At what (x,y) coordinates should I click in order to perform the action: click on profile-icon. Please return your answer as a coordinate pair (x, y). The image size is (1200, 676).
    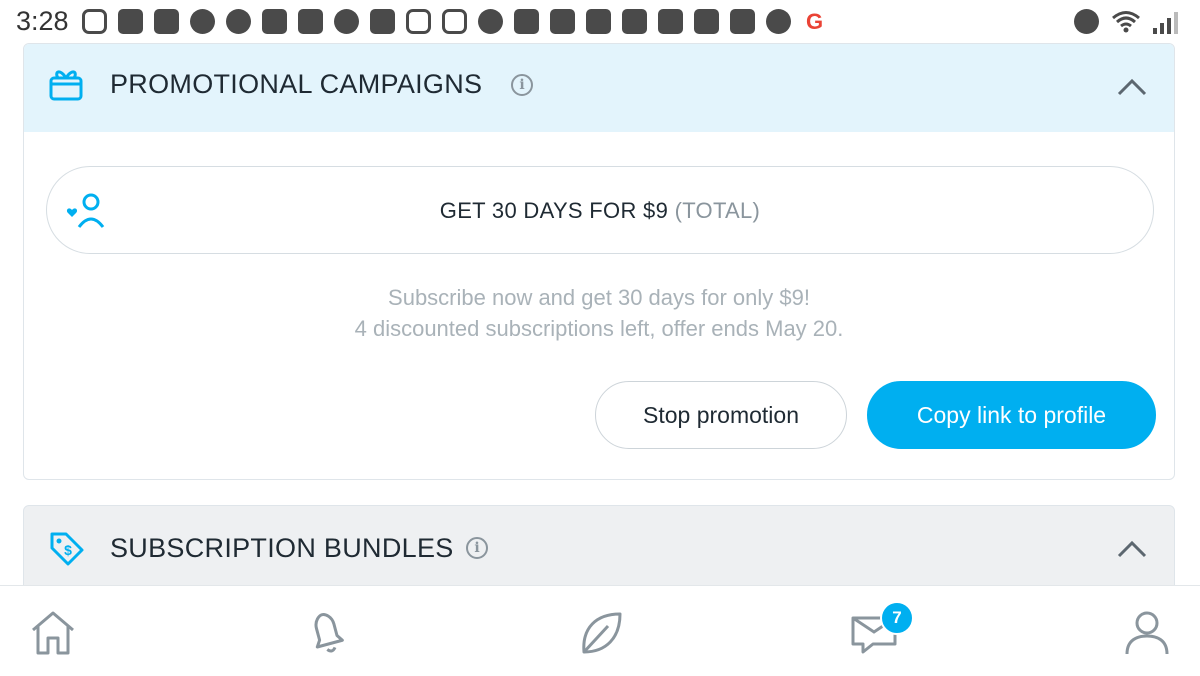
    Looking at the image, I should click on (1147, 633).